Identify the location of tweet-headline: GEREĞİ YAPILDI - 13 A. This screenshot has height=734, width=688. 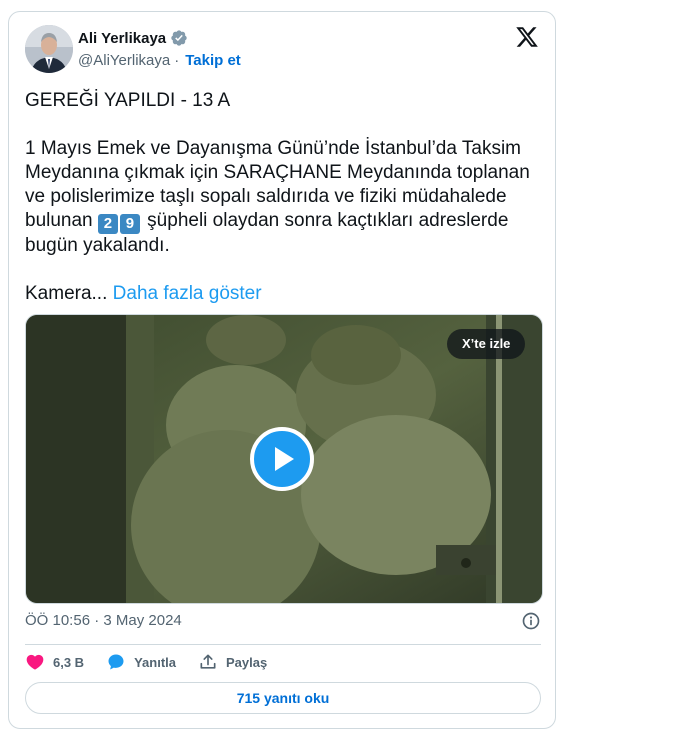
(128, 100).